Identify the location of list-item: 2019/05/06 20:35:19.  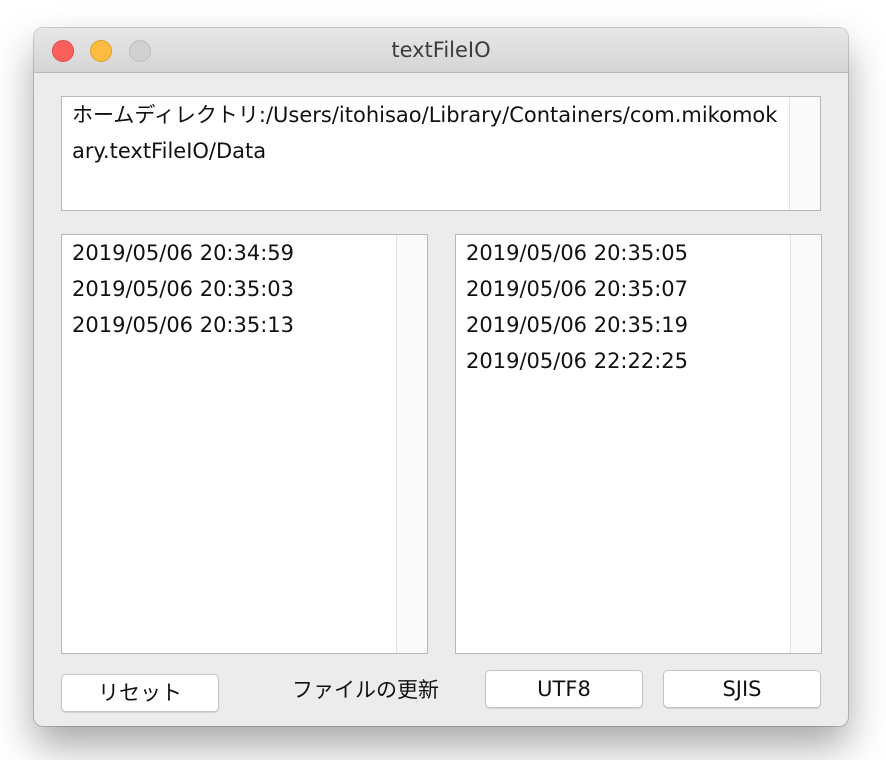
(625, 325).